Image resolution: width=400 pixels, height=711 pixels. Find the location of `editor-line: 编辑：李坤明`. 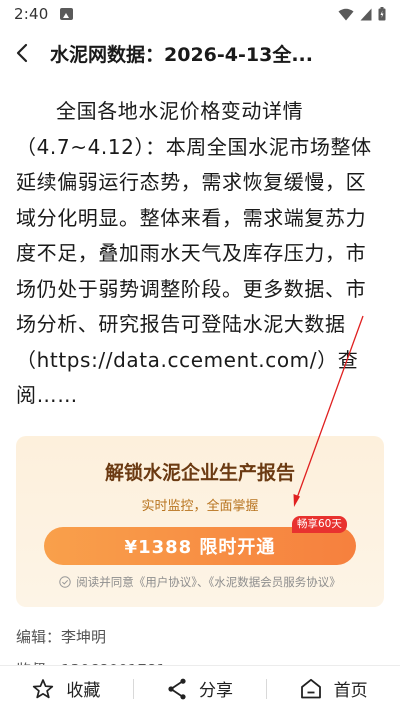

editor-line: 编辑：李坤明 is located at coordinates (61, 637).